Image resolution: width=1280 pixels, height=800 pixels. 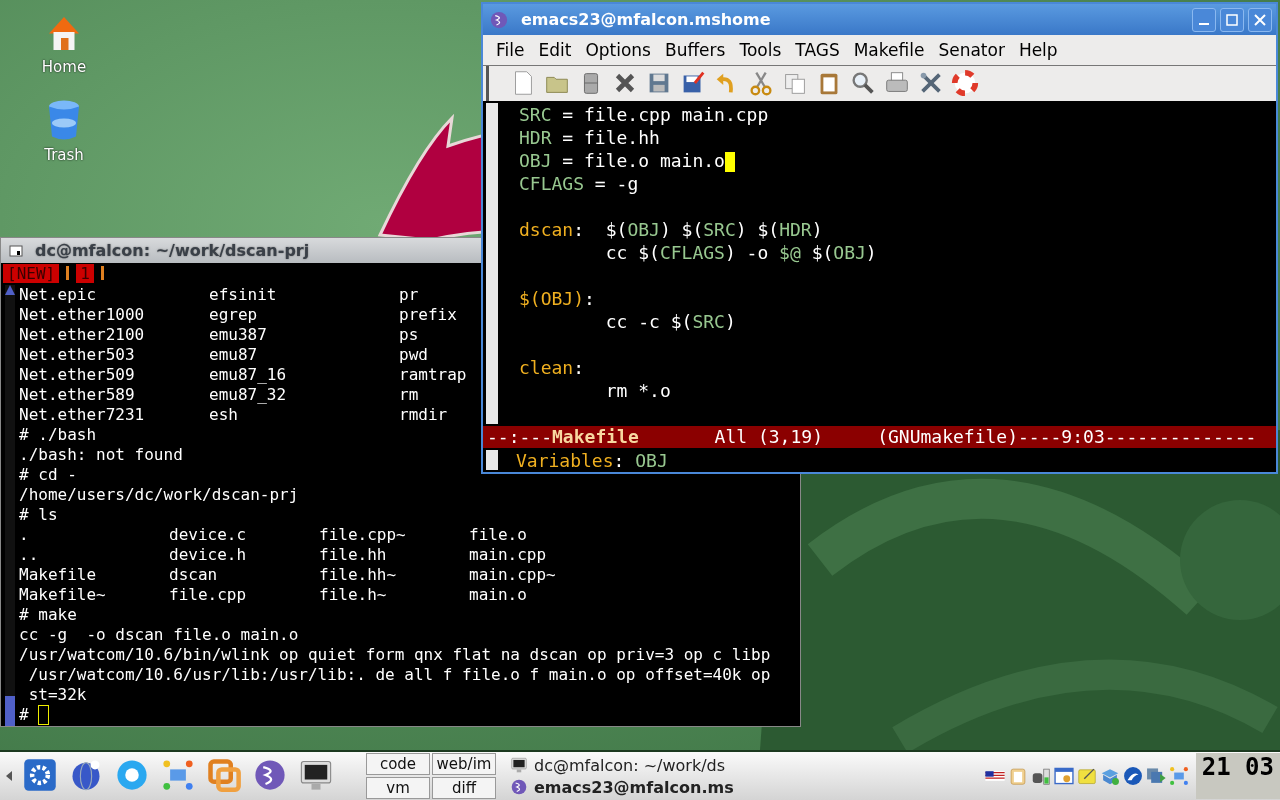 What do you see at coordinates (433, 375) in the screenshot?
I see `terminal-text: ramtrap` at bounding box center [433, 375].